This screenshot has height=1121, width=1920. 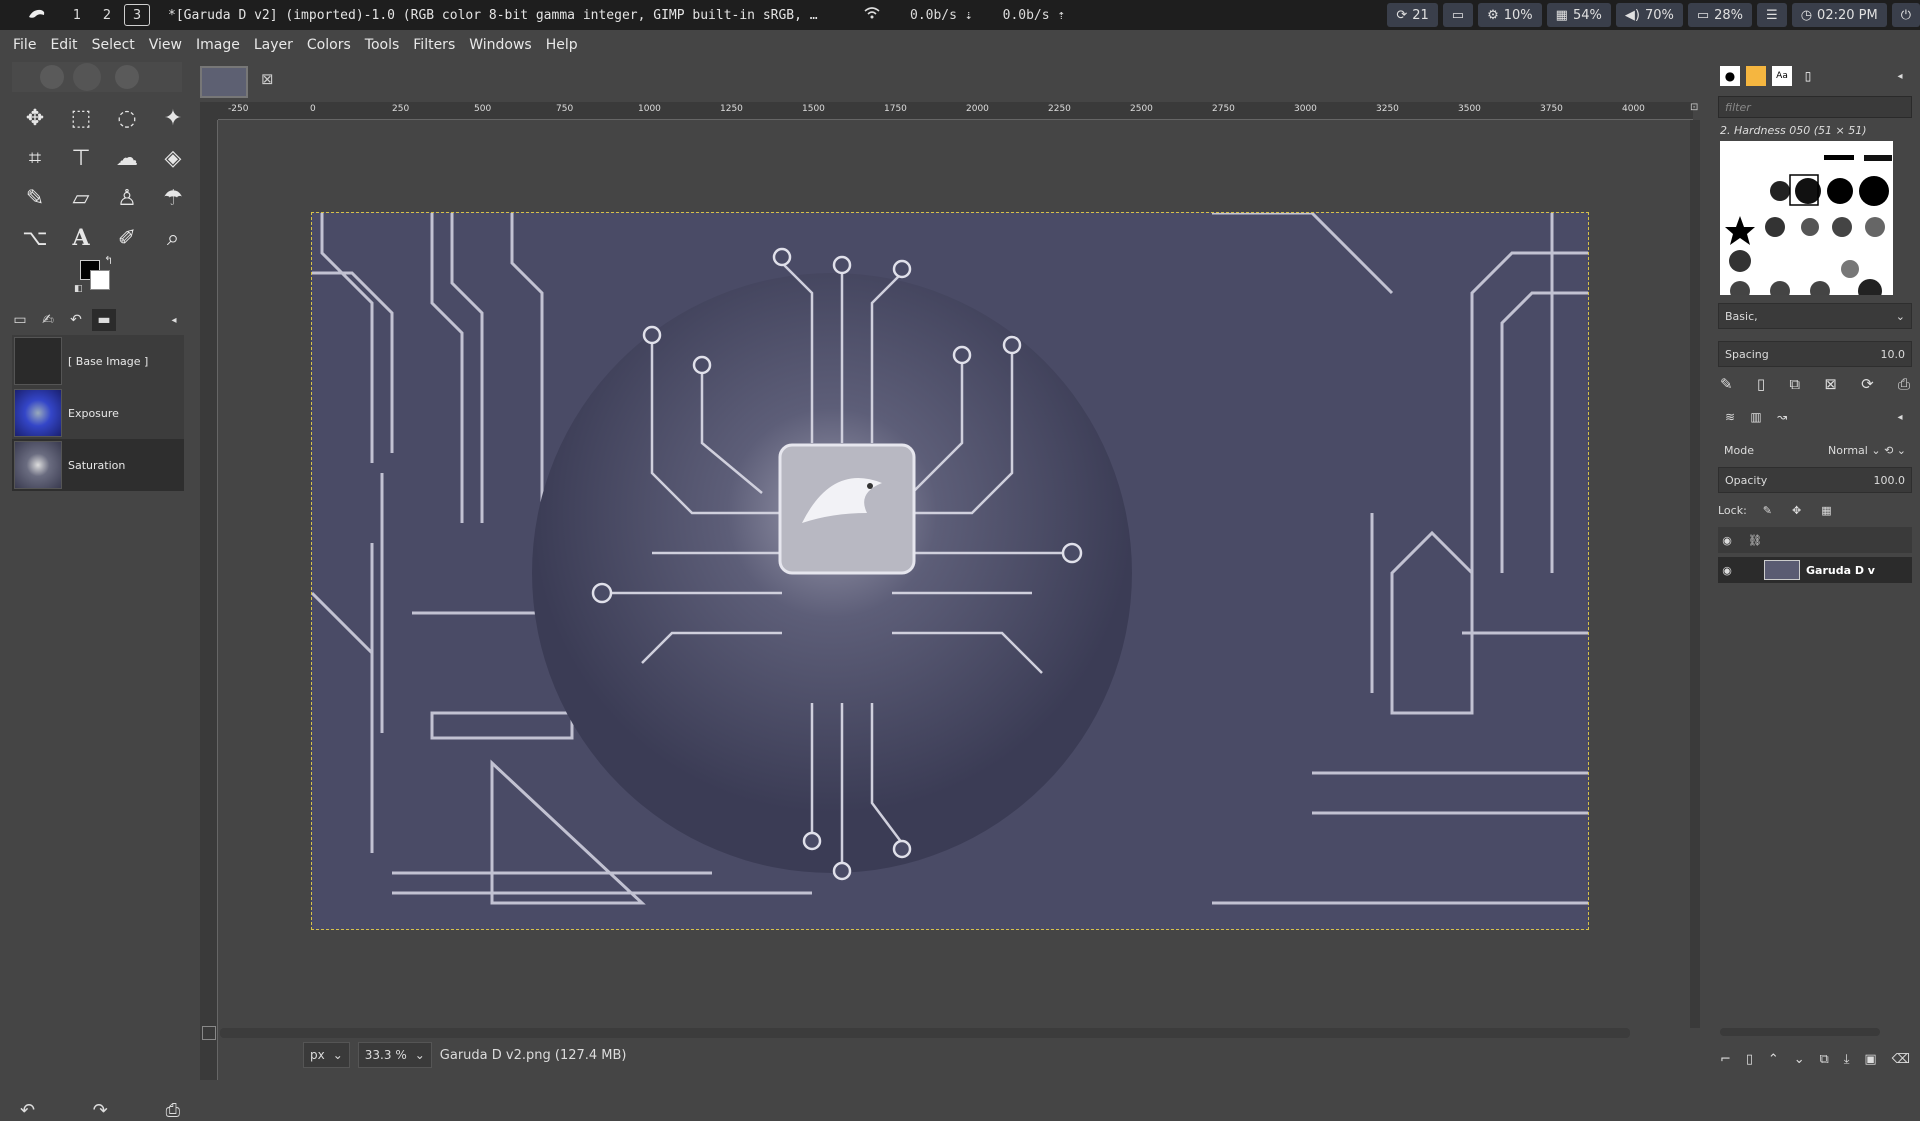 What do you see at coordinates (1749, 1059) in the screenshot?
I see `new-layer-icon: ▯` at bounding box center [1749, 1059].